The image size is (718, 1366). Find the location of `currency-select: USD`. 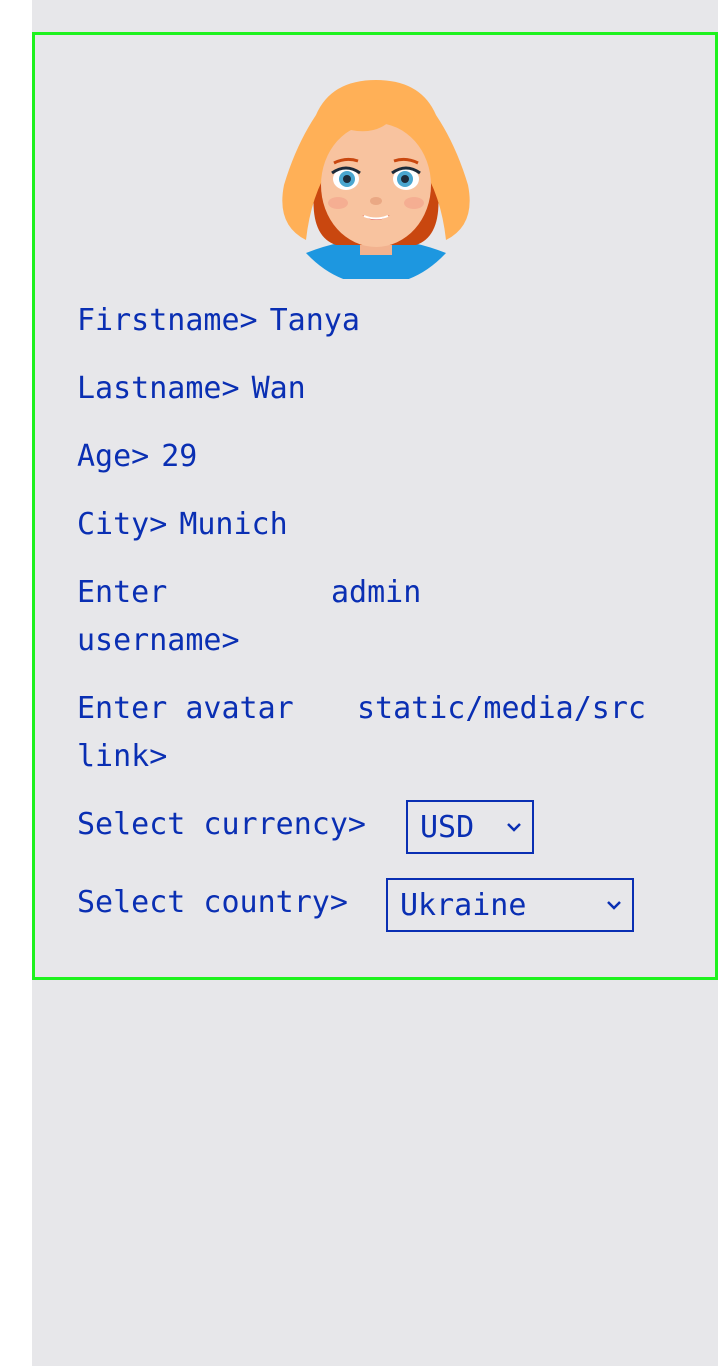

currency-select: USD is located at coordinates (470, 827).